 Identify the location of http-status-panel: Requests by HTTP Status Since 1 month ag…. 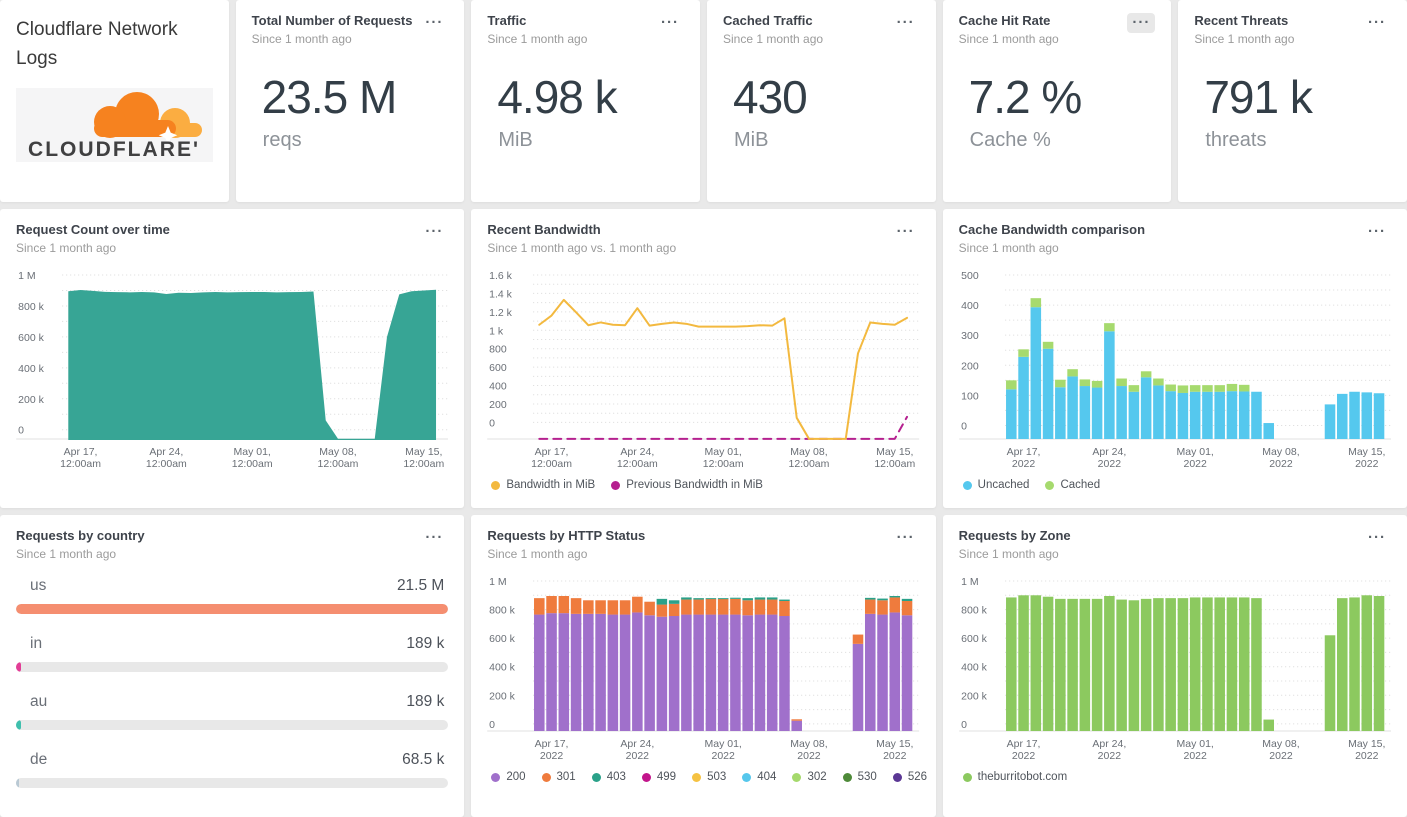
(703, 666).